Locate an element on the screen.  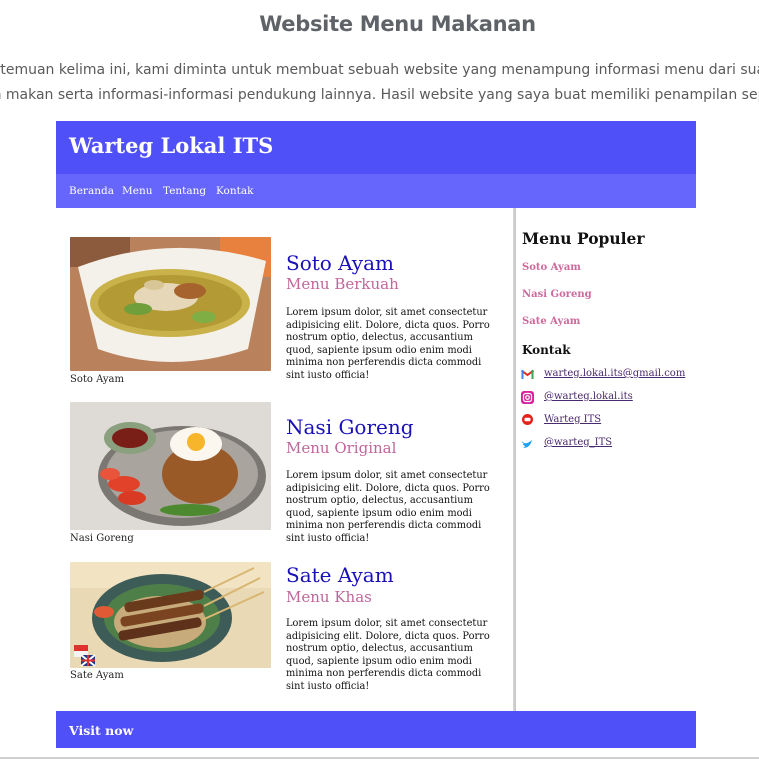
gmail-icon is located at coordinates (527, 374).